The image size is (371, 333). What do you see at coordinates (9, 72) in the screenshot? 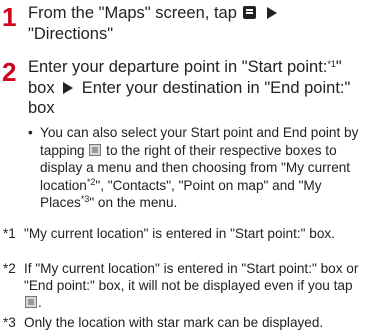
I see `step-number: 2` at bounding box center [9, 72].